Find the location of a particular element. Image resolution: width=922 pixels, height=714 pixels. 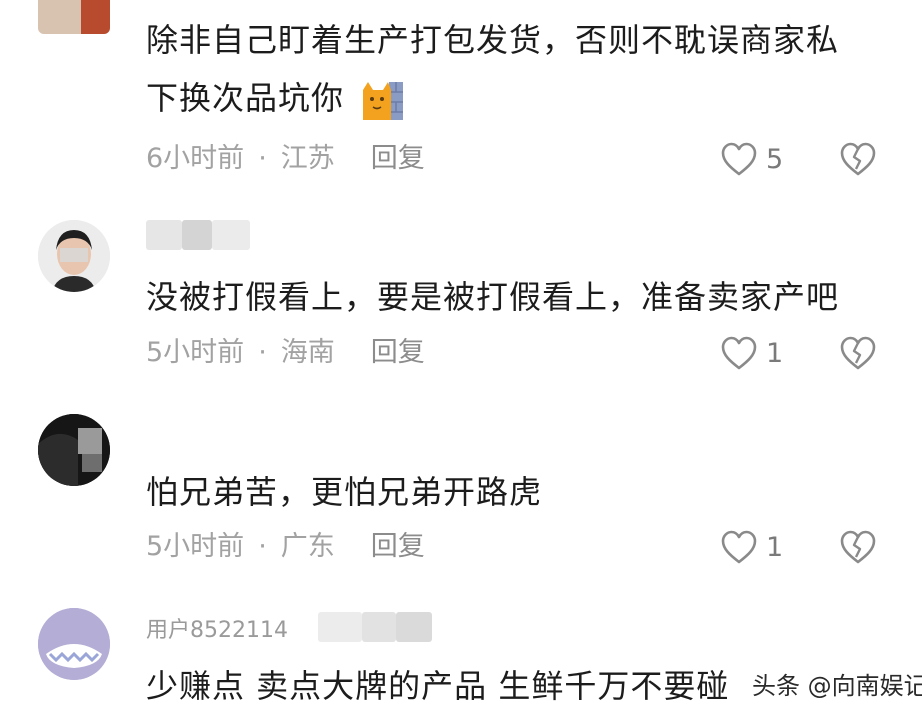

username: 用户8522114 is located at coordinates (217, 627).